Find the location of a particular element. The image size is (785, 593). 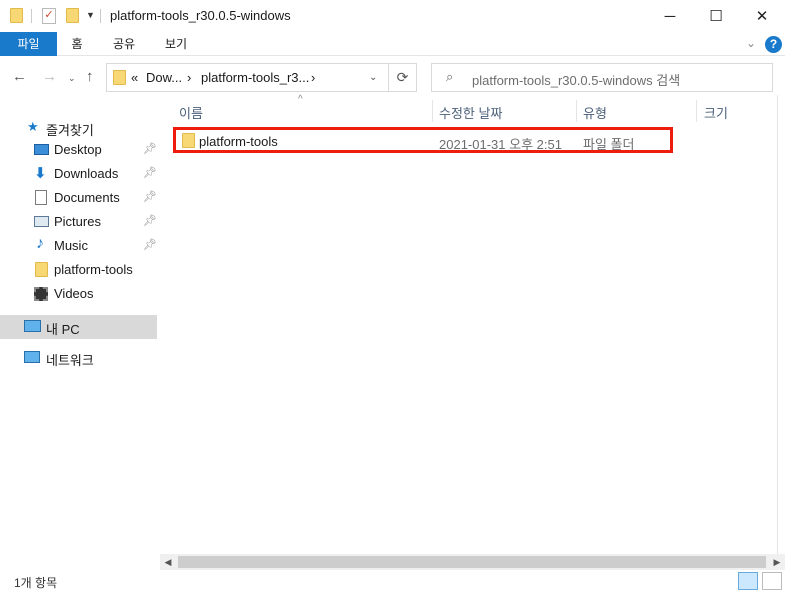

recent-locations-chevron-down-icon: ⌄ is located at coordinates (72, 78).